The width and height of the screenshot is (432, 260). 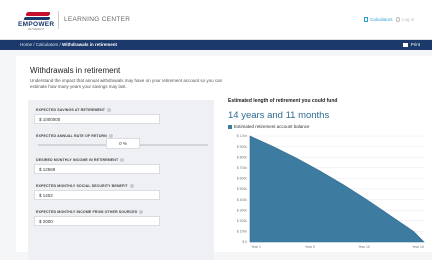 I want to click on x-tick-label: Year 5, so click(x=310, y=247).